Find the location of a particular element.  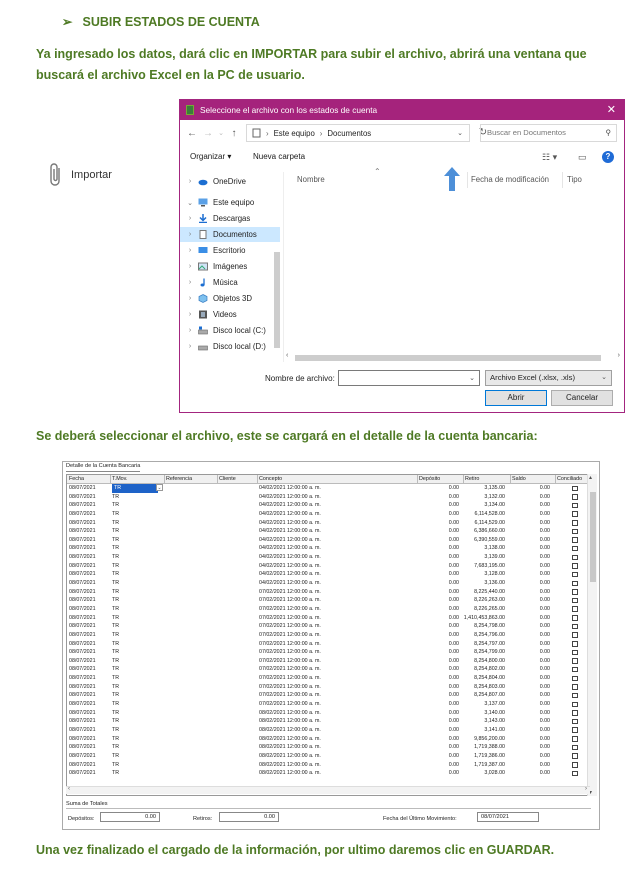

header-tmov: T.Mov. is located at coordinates (119, 479).